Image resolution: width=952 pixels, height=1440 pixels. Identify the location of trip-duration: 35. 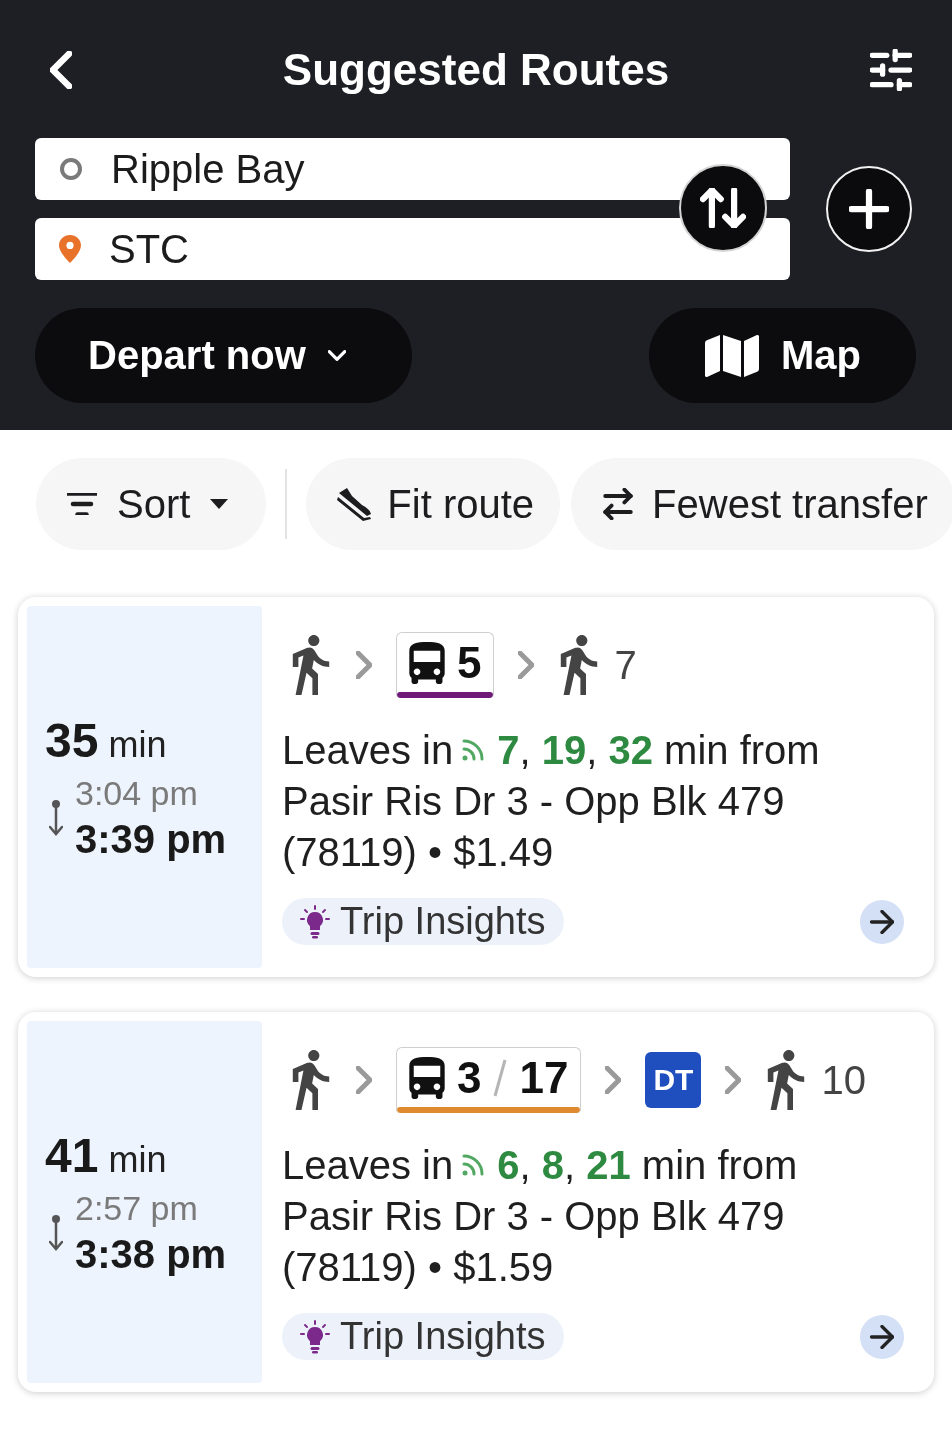
(72, 740).